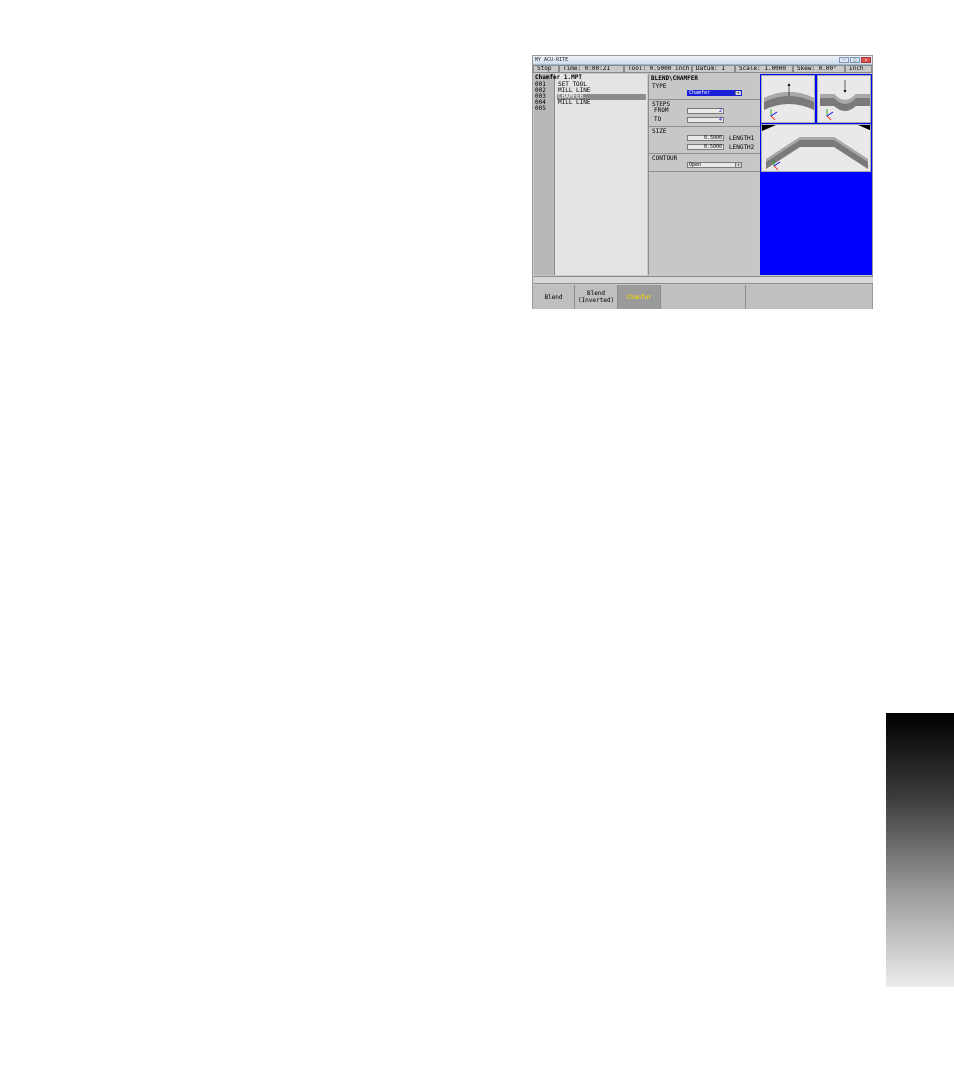  What do you see at coordinates (540, 108) in the screenshot?
I see `line-number: 005` at bounding box center [540, 108].